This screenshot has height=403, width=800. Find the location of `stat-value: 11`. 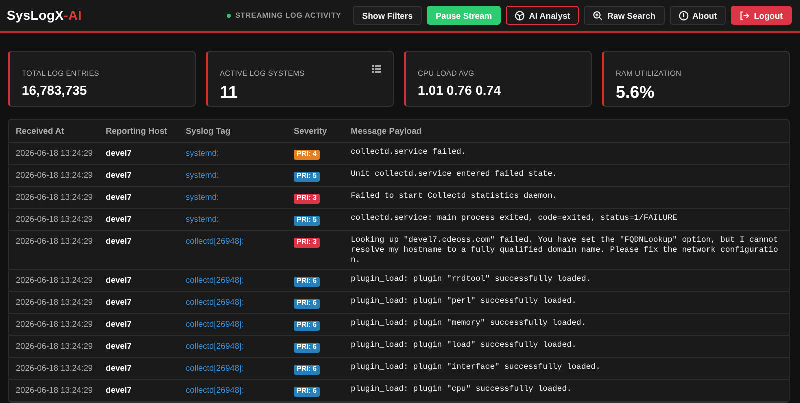

stat-value: 11 is located at coordinates (229, 93).